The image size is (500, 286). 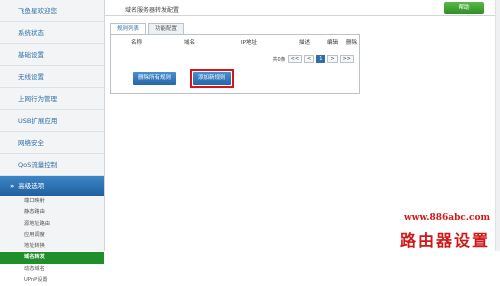 What do you see at coordinates (52, 55) in the screenshot?
I see `sidebar-item-basic-settings: 基础设置` at bounding box center [52, 55].